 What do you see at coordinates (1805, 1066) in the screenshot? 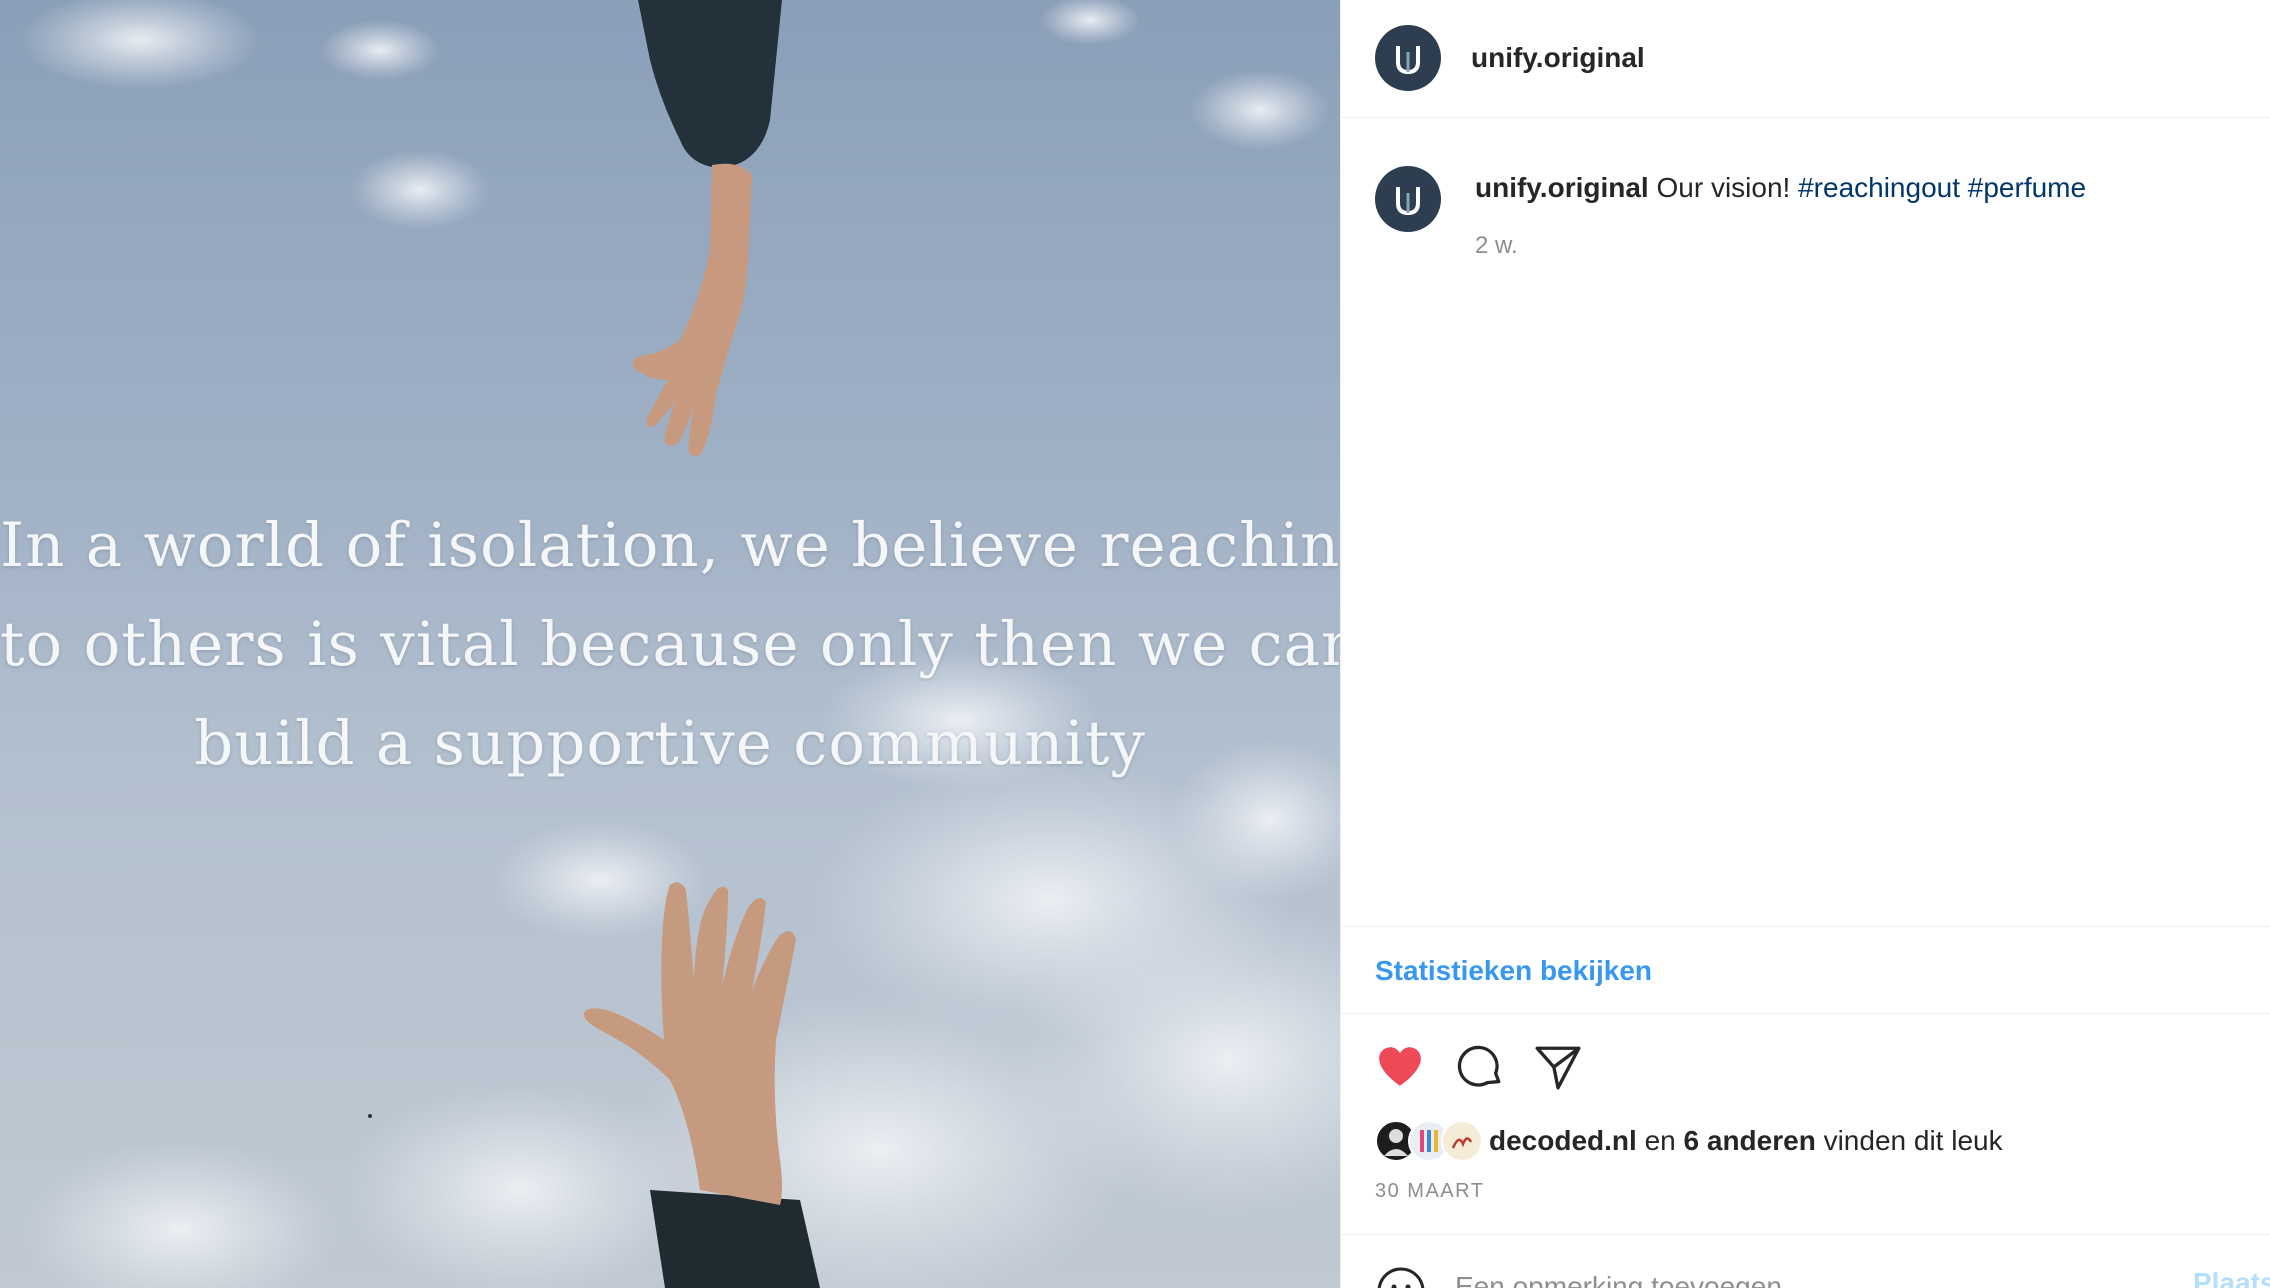
I see `action-bar` at bounding box center [1805, 1066].